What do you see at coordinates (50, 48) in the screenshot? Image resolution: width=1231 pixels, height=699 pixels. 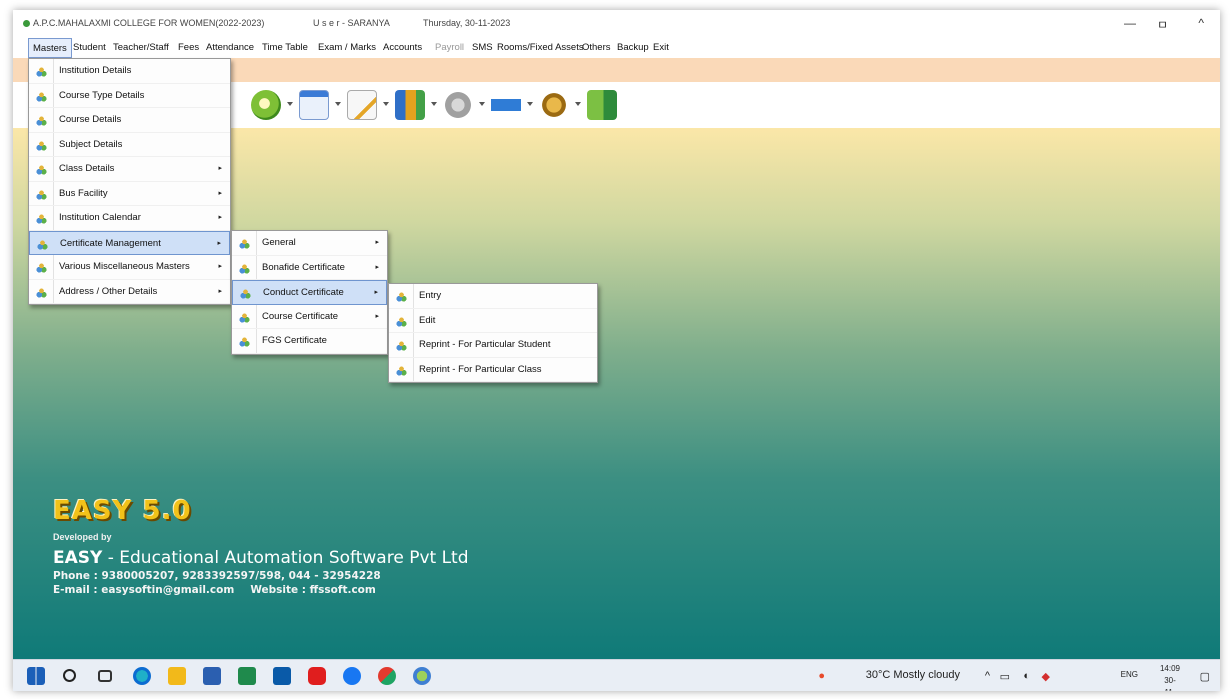 I see `menu-masters: Masters` at bounding box center [50, 48].